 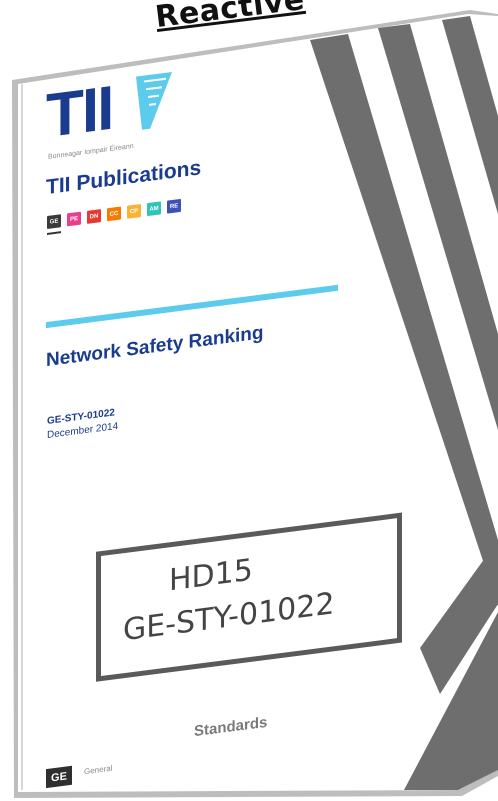 What do you see at coordinates (54, 233) in the screenshot?
I see `active-chip-underline` at bounding box center [54, 233].